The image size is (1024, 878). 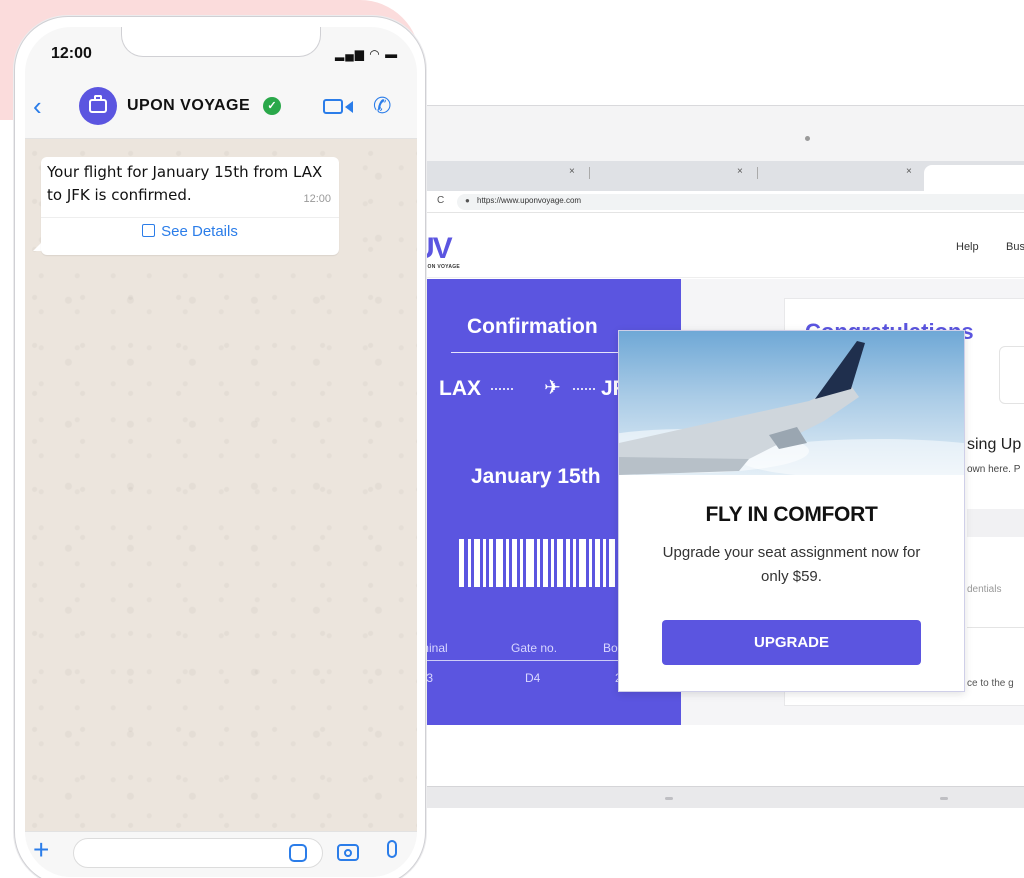 What do you see at coordinates (348, 852) in the screenshot?
I see `camera-icon` at bounding box center [348, 852].